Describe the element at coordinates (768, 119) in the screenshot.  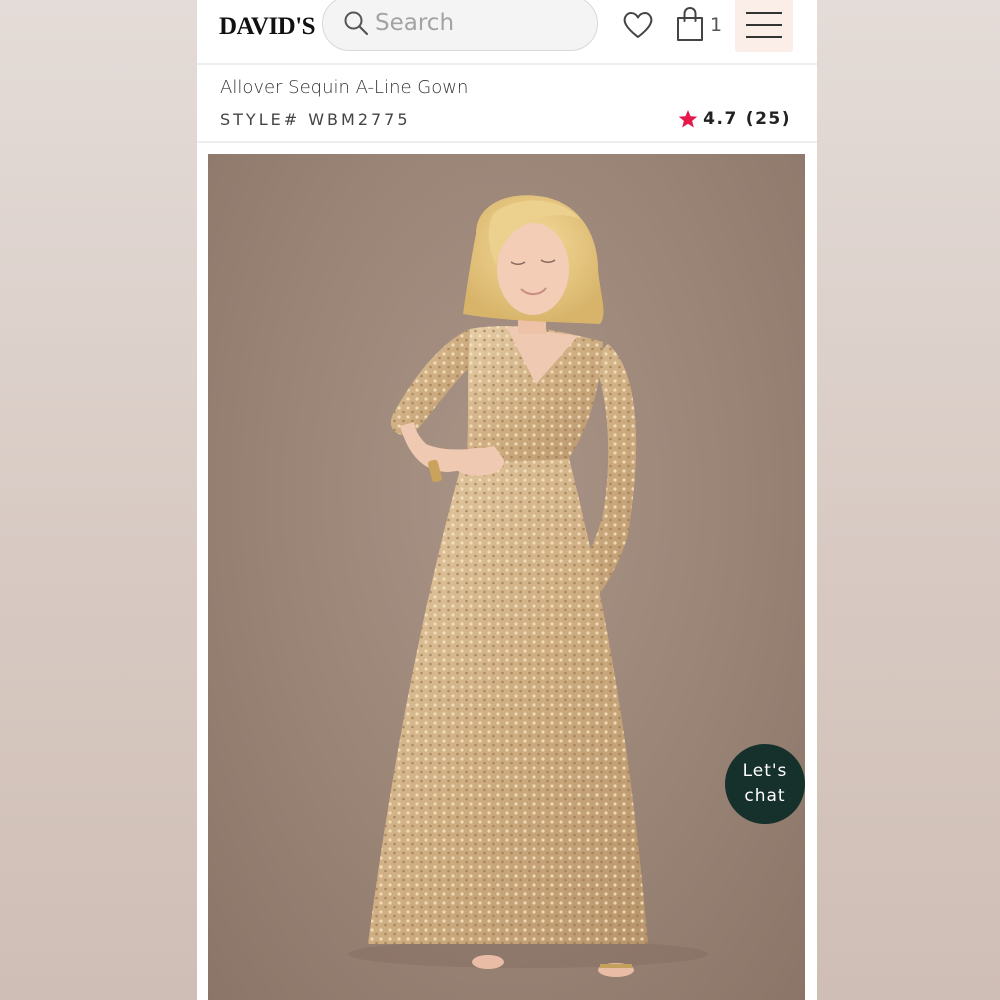
I see `review-count: (25)` at that location.